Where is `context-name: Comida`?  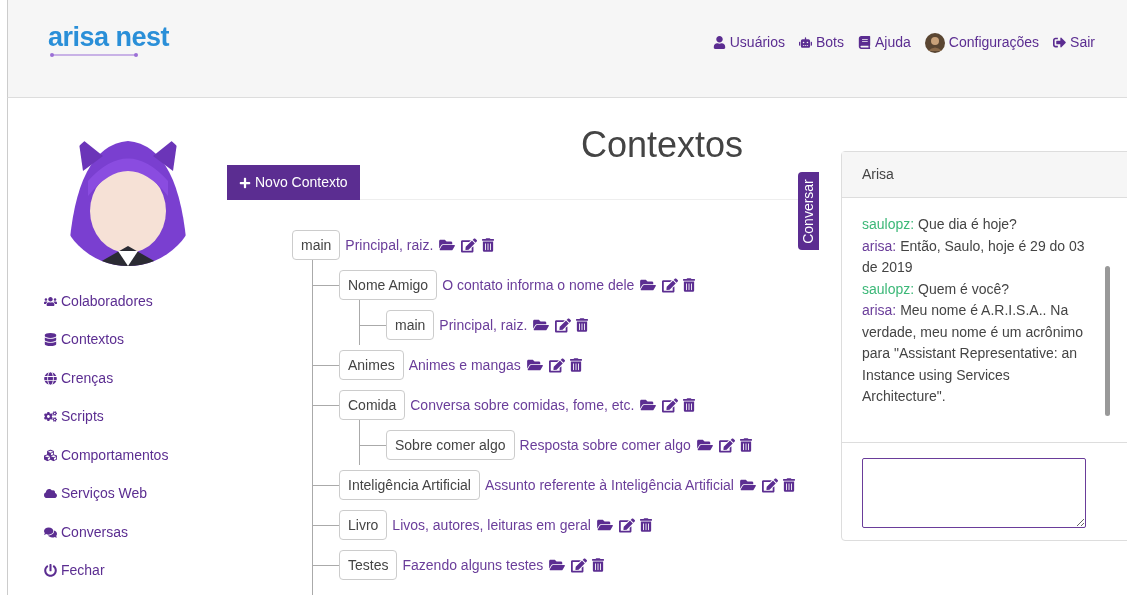
context-name: Comida is located at coordinates (372, 405).